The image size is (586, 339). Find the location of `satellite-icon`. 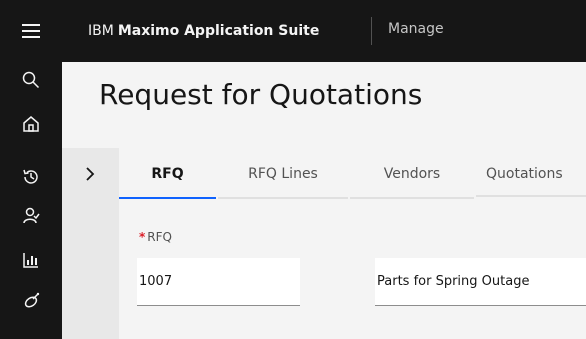

satellite-icon is located at coordinates (32, 300).